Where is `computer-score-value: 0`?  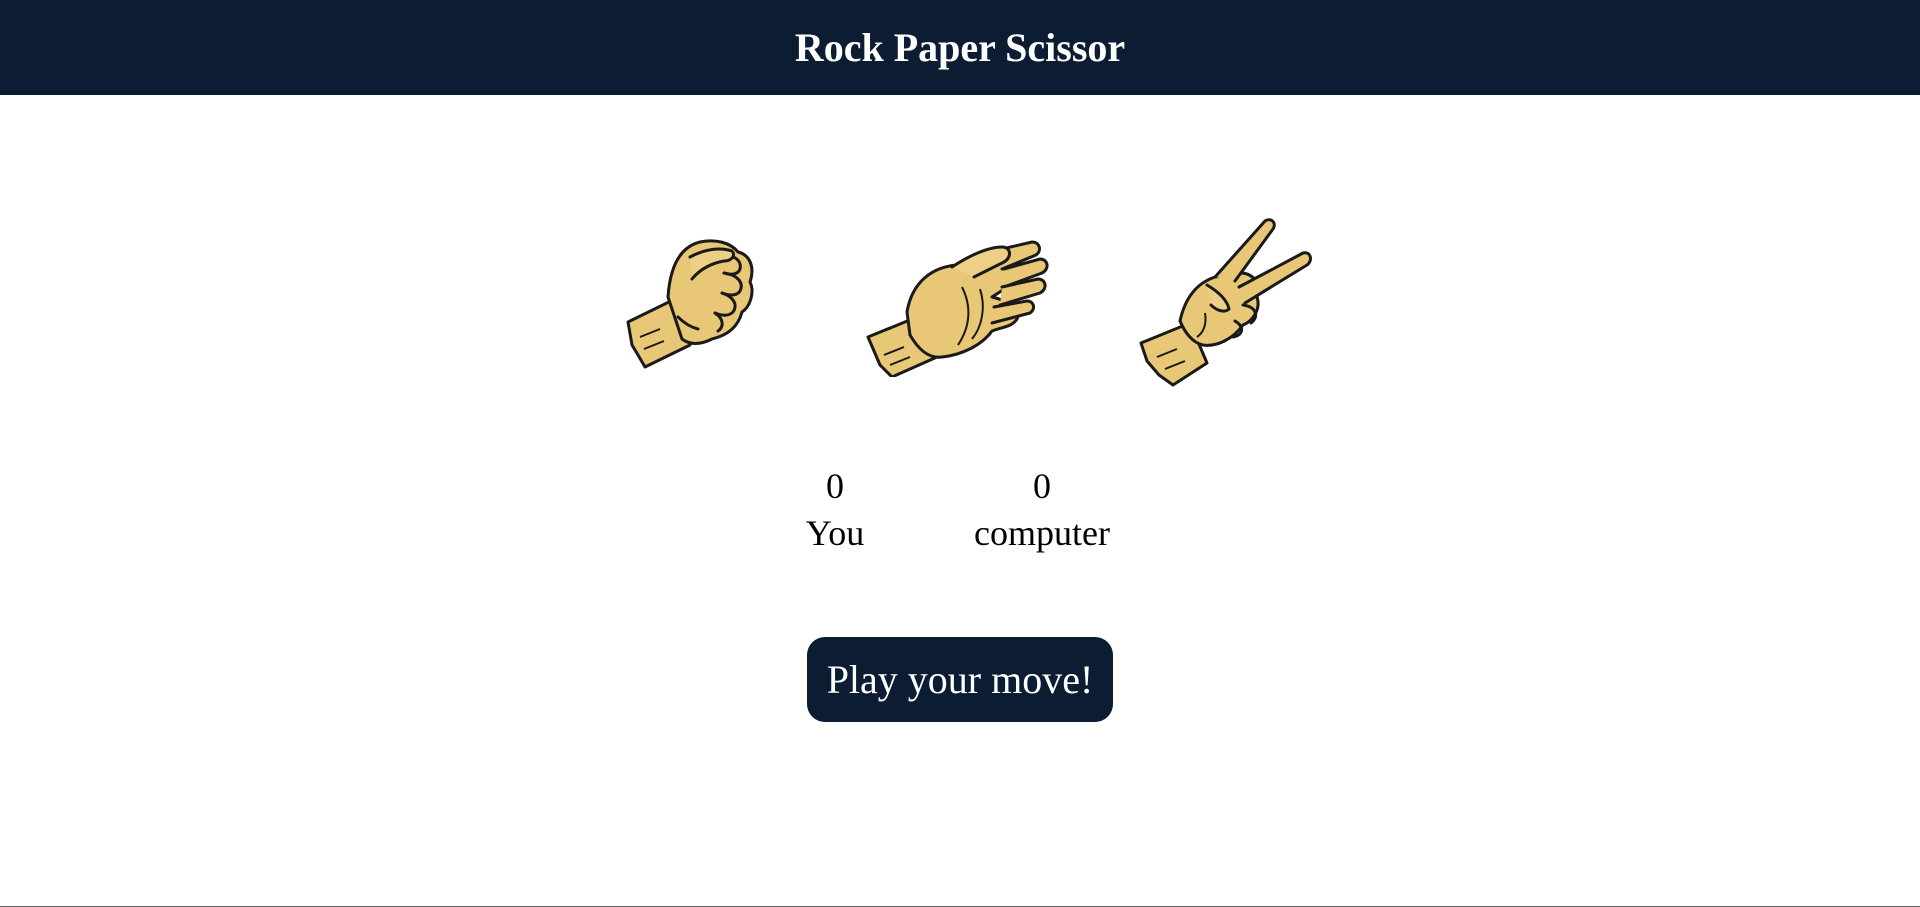 computer-score-value: 0 is located at coordinates (1042, 486).